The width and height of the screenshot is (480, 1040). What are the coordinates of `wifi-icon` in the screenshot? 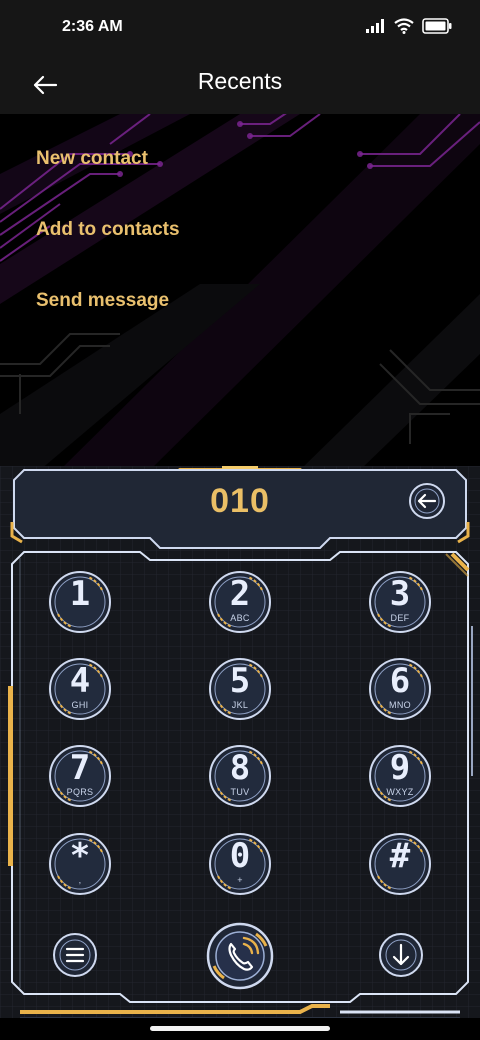 It's located at (404, 26).